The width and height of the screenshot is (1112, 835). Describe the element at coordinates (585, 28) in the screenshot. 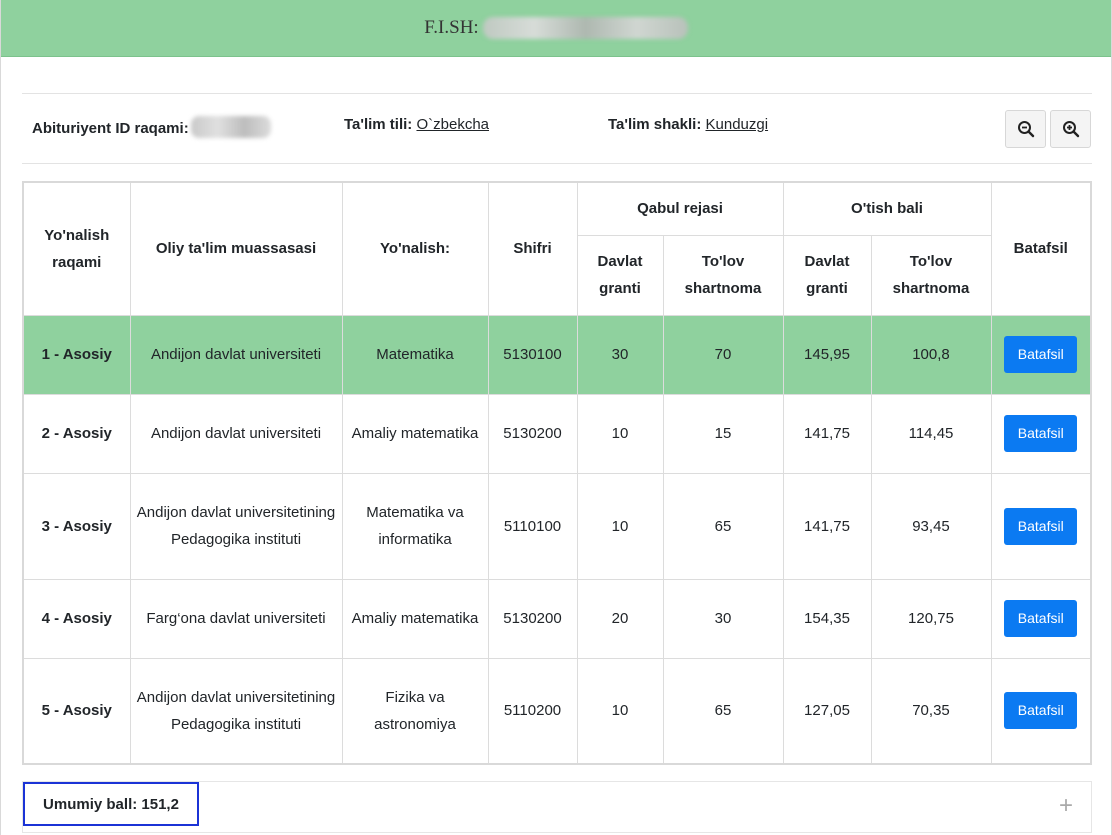

I see `full-name-redacted` at that location.